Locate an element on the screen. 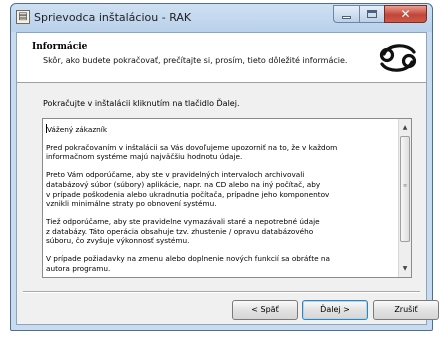 The width and height of the screenshot is (443, 340). caption-buttons: ✕ is located at coordinates (380, 14).